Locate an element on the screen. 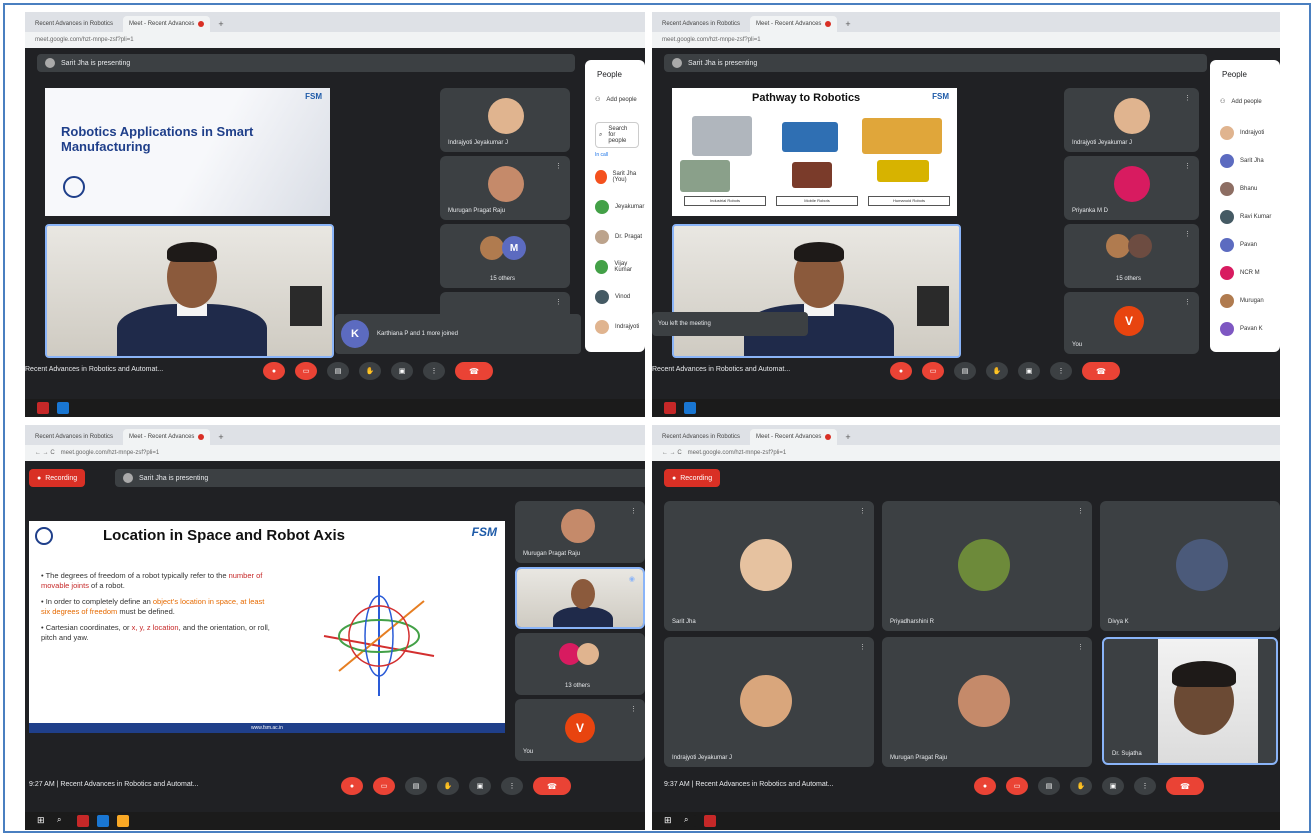 The width and height of the screenshot is (1316, 838). participant-tile: ⋮ Priyadharshini R is located at coordinates (987, 566).